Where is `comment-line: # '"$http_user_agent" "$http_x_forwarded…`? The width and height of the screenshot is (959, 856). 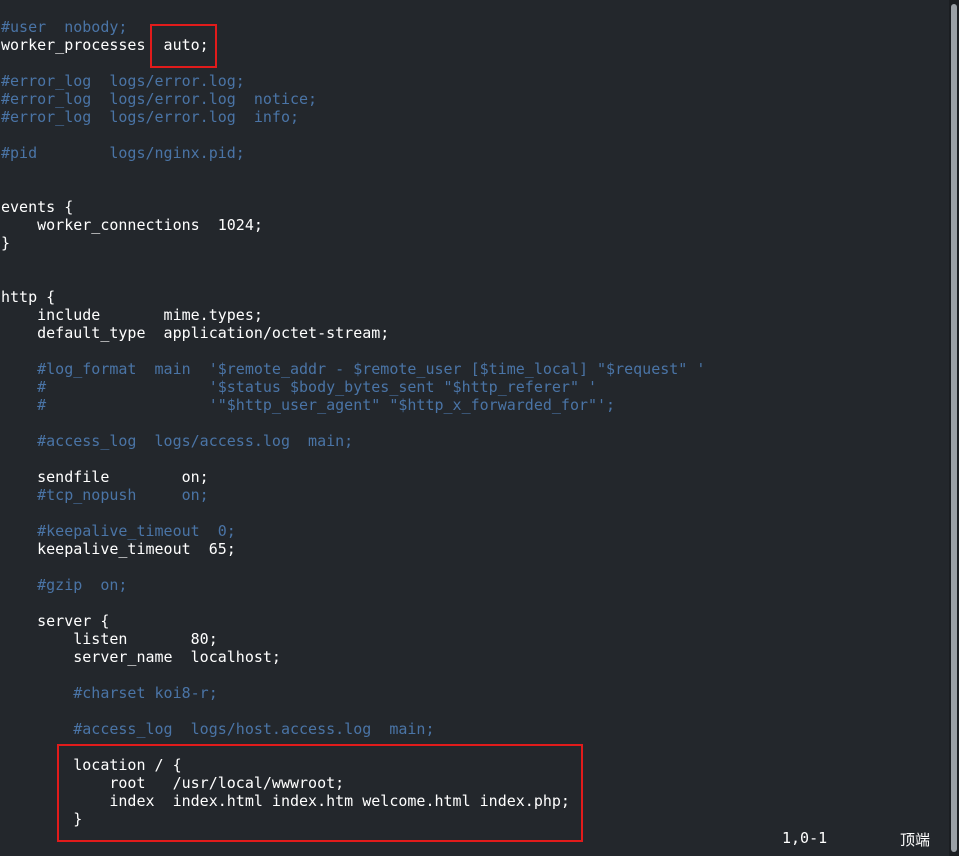
comment-line: # '"$http_user_agent" "$http_x_forwarded… is located at coordinates (308, 405).